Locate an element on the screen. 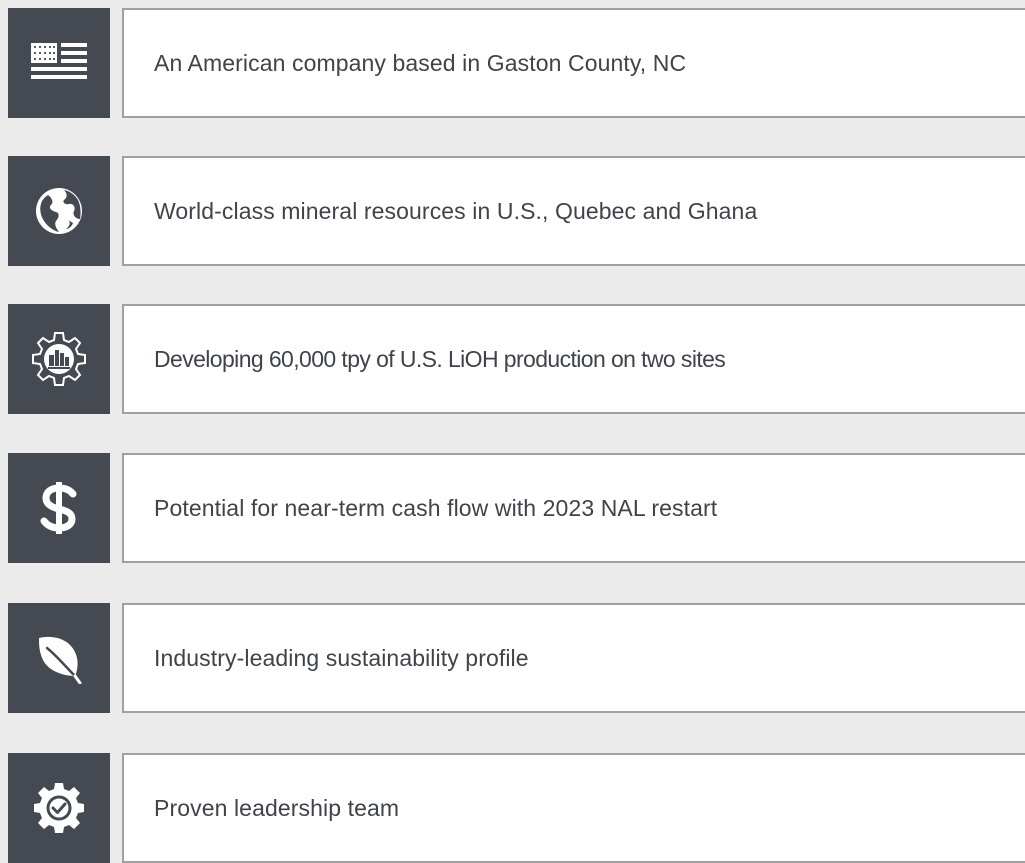  flag-icon is located at coordinates (59, 61).